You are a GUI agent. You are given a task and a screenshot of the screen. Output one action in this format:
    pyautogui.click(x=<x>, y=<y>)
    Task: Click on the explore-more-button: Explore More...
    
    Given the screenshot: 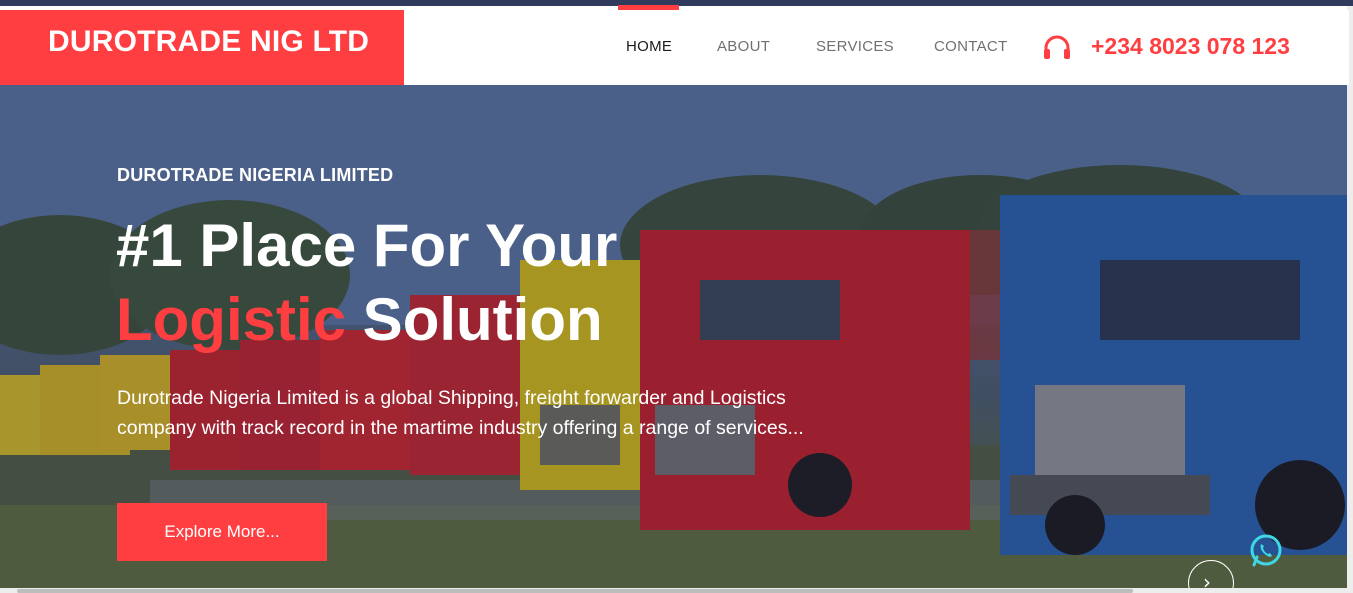 What is the action you would take?
    pyautogui.click(x=222, y=532)
    